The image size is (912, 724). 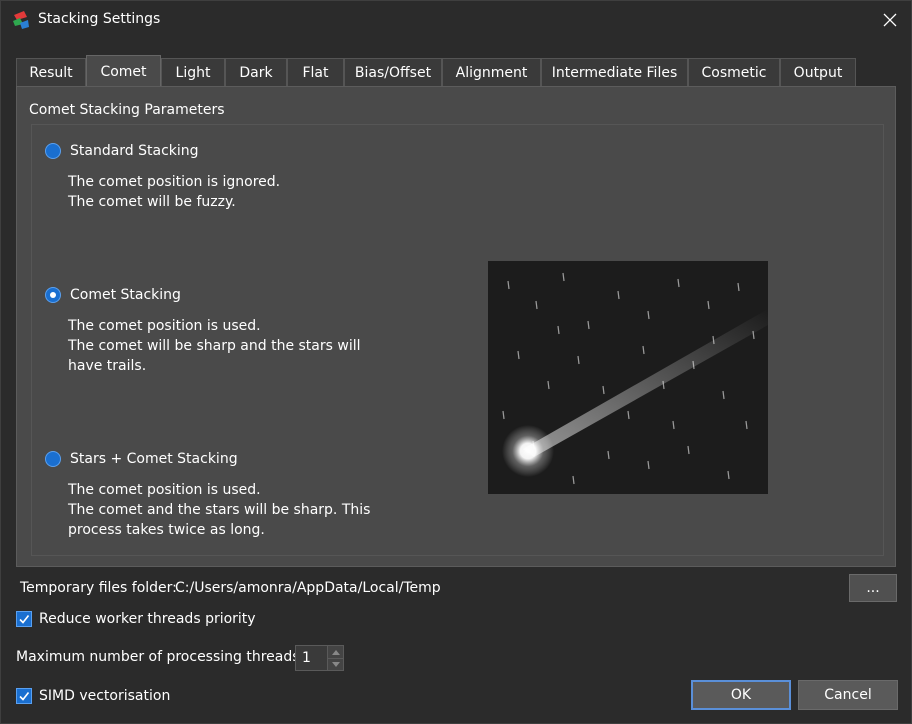 What do you see at coordinates (319, 658) in the screenshot?
I see `max-threads-spinbox: 1` at bounding box center [319, 658].